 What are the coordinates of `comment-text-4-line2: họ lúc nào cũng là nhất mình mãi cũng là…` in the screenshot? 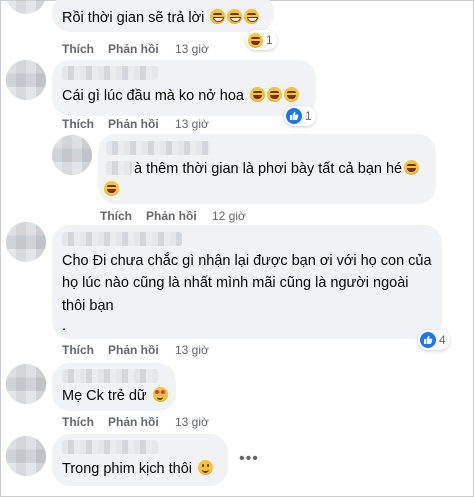 It's located at (235, 283).